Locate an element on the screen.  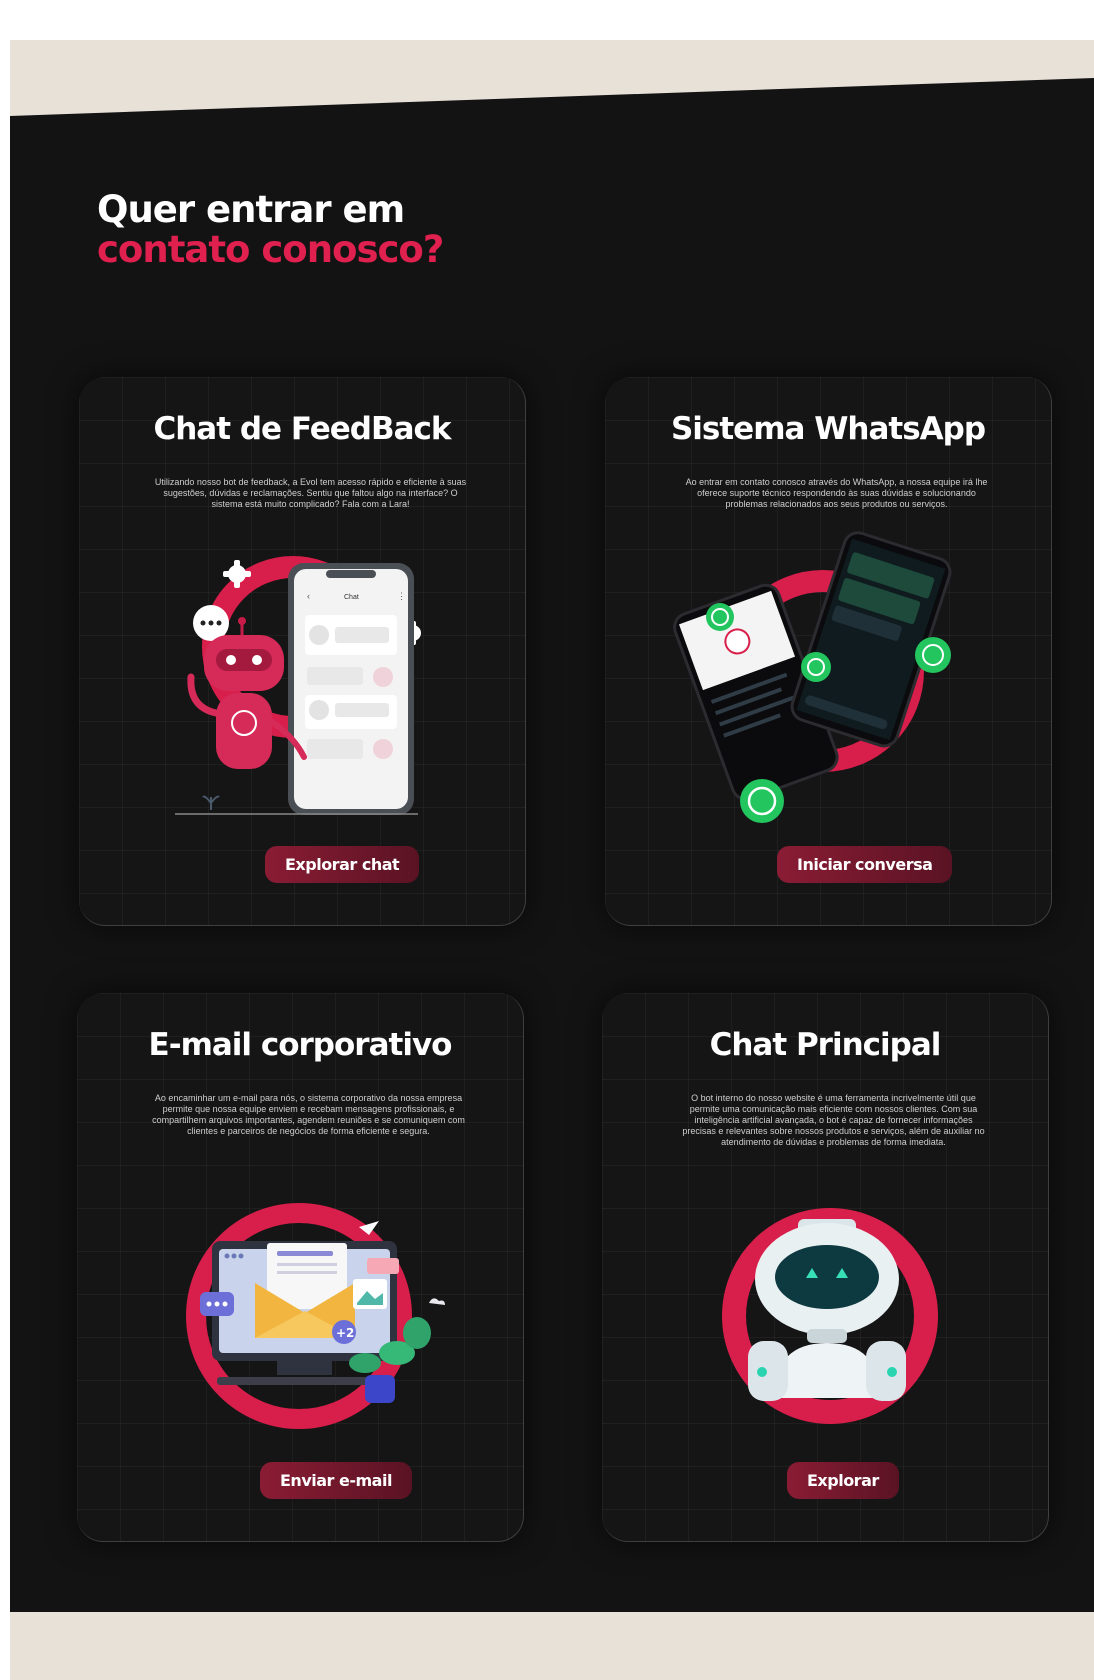
image-card-icon is located at coordinates (370, 1294).